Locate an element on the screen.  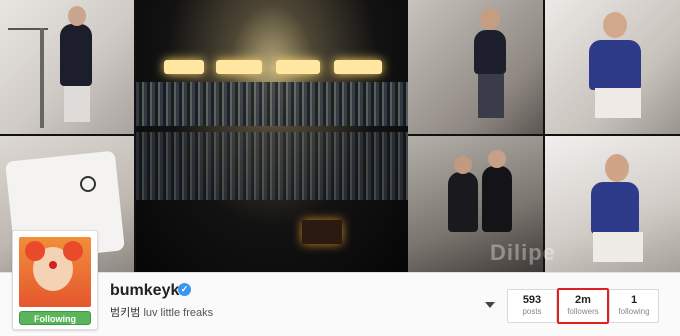
rack-pole is located at coordinates (42, 78).